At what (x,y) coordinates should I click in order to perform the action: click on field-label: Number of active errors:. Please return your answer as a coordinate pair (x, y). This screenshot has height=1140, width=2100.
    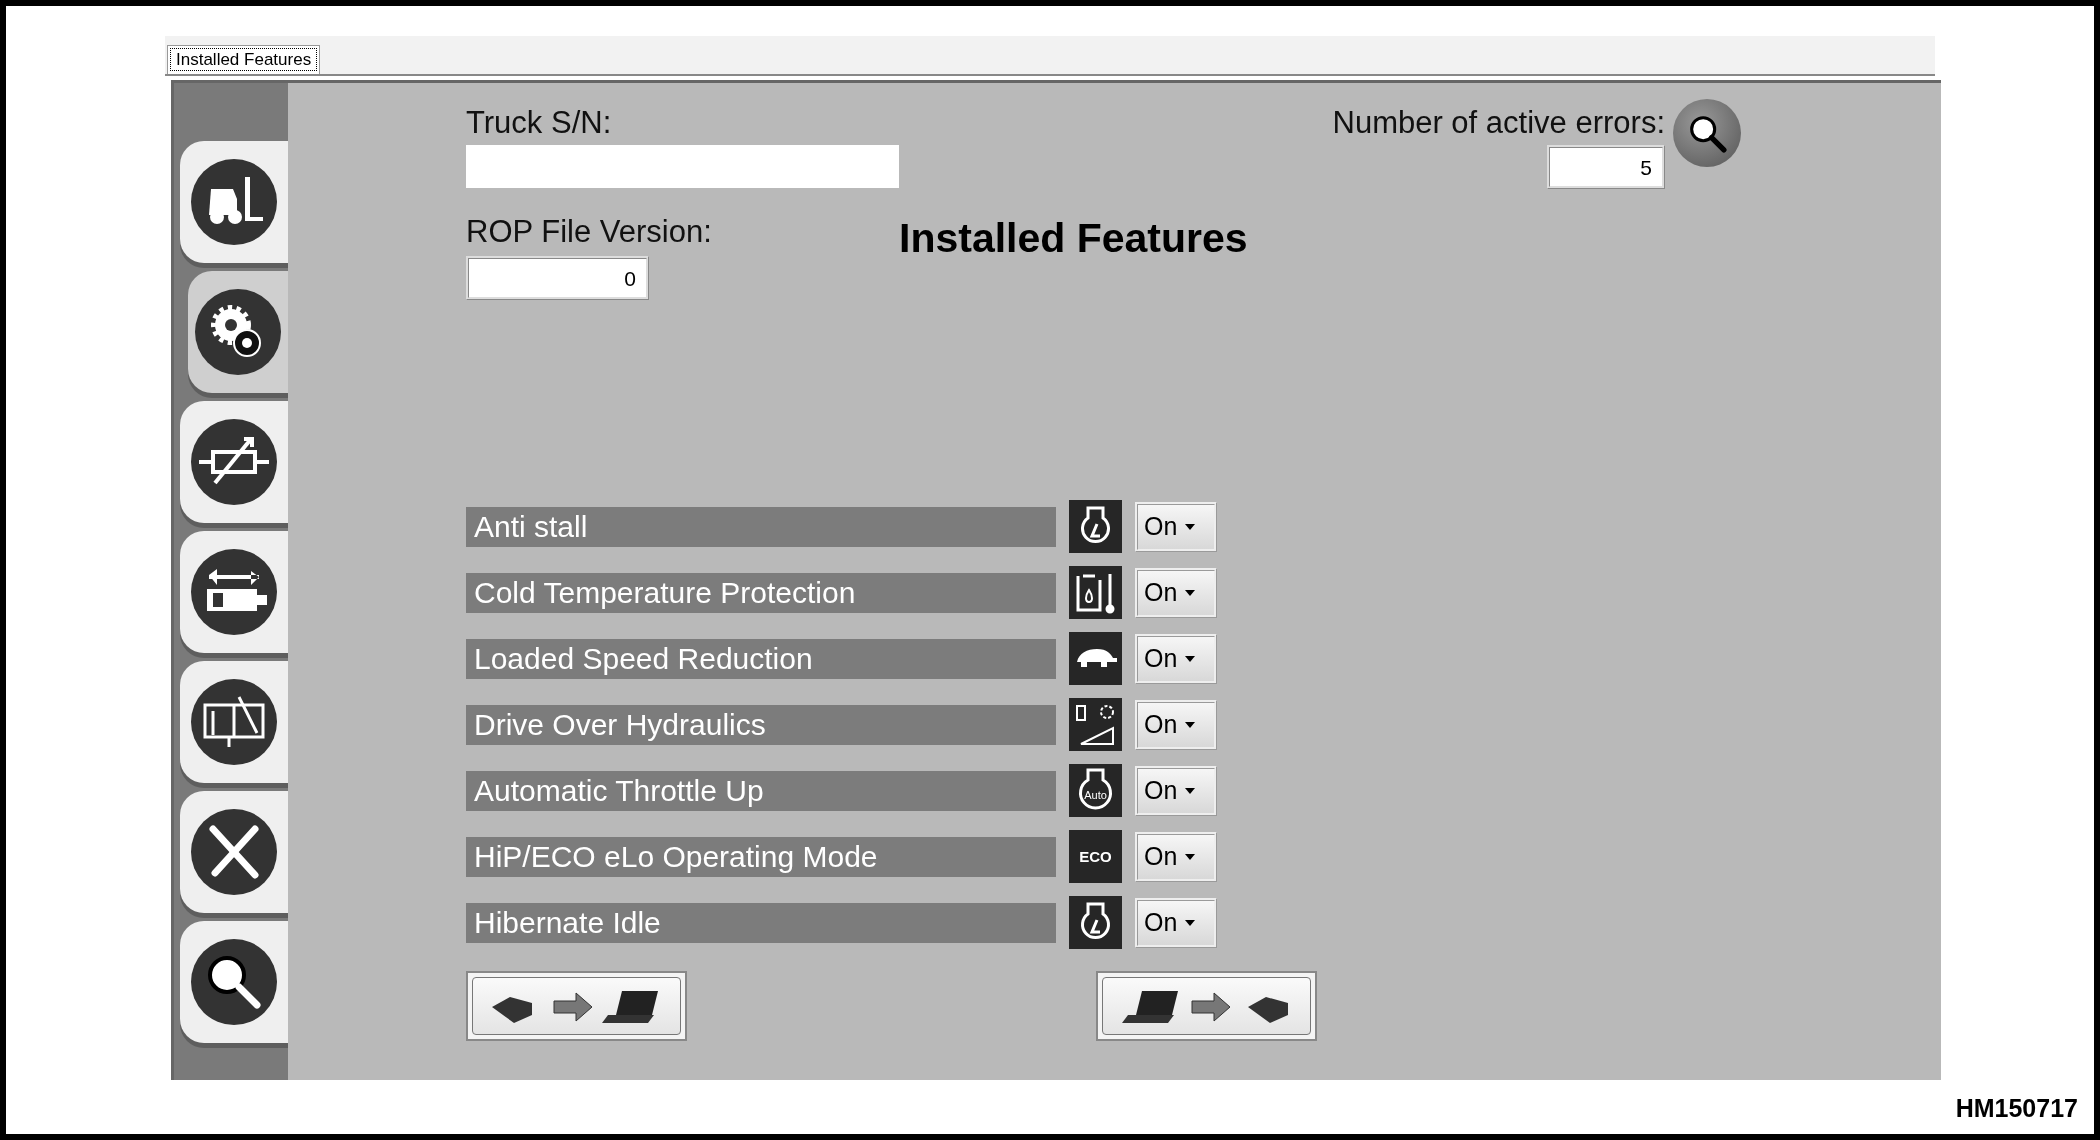
    Looking at the image, I should click on (1498, 123).